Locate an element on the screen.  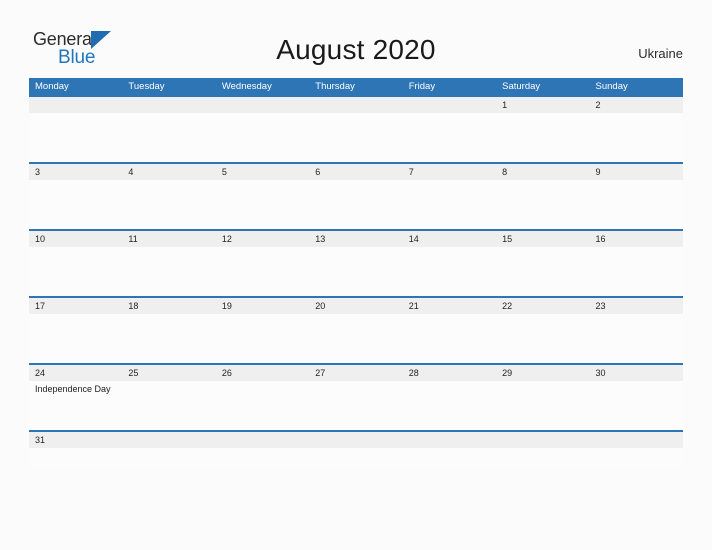
calendar-day-cell: 31 is located at coordinates (76, 450).